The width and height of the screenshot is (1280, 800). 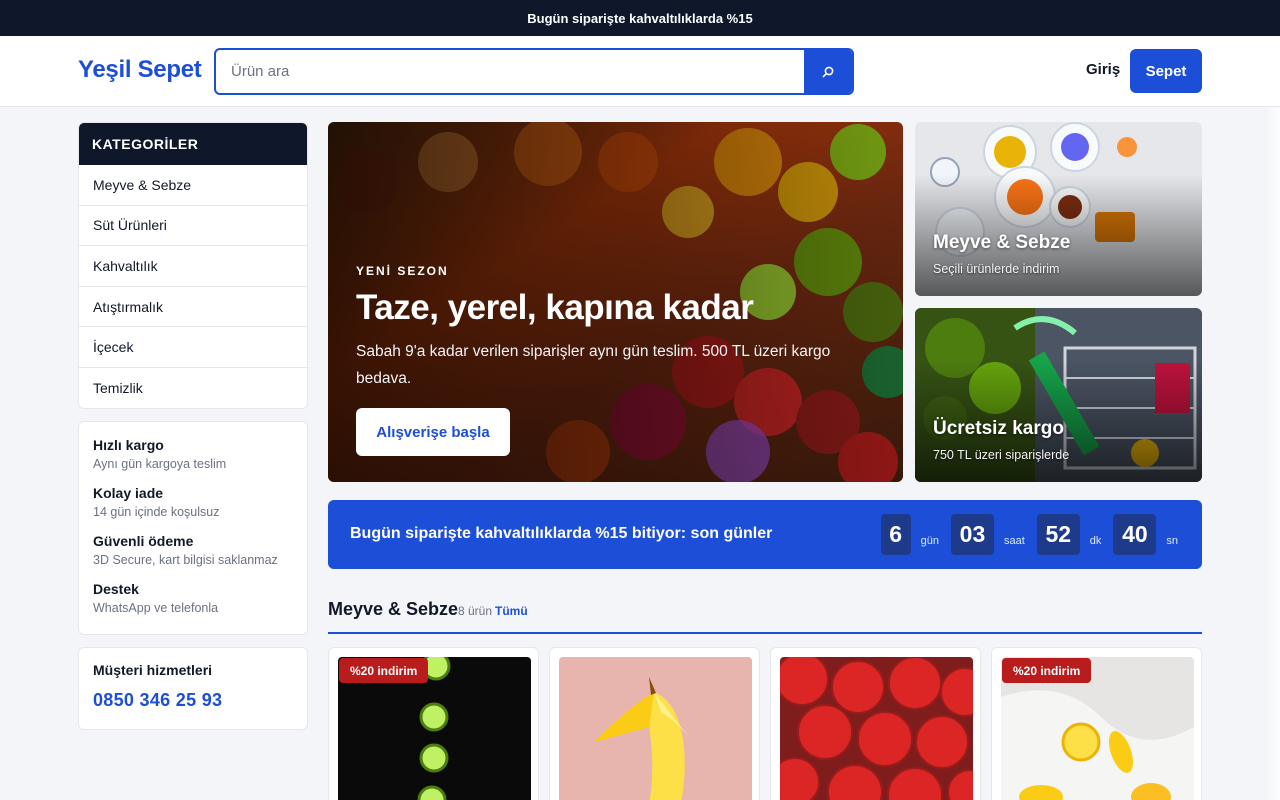 I want to click on announcement-text: Bugün siparişte kahvaltılıklarda %15, so click(x=640, y=18).